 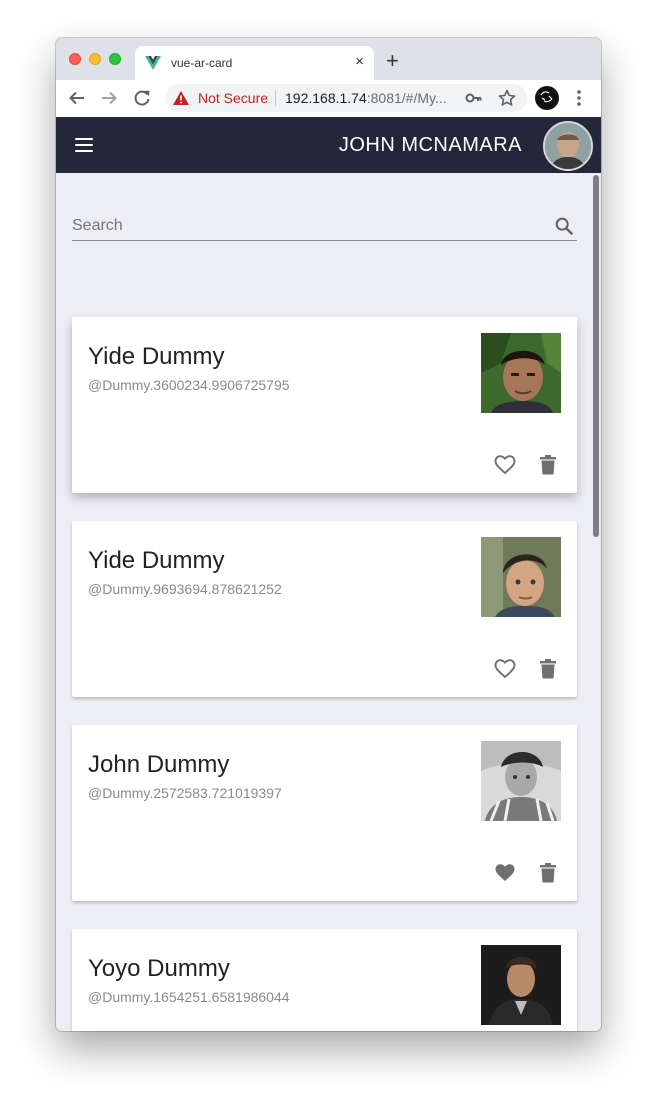 I want to click on avatar, so click(x=568, y=146).